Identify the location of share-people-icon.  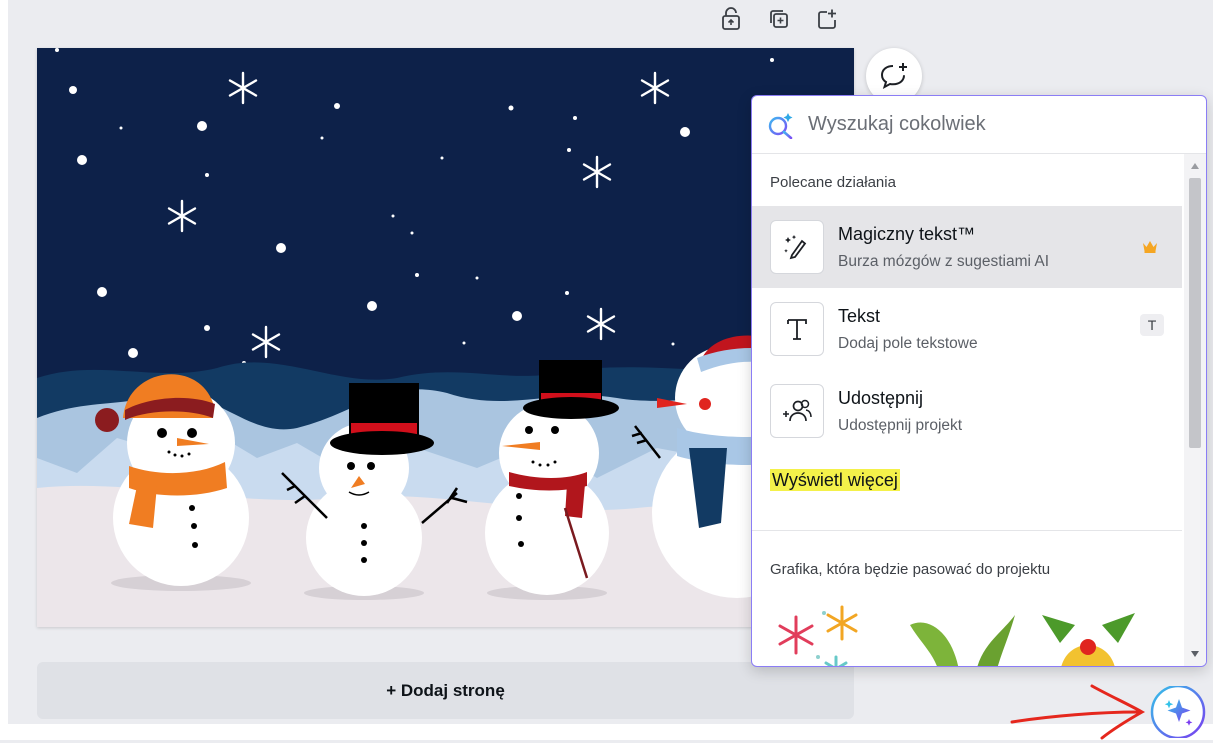
(797, 411).